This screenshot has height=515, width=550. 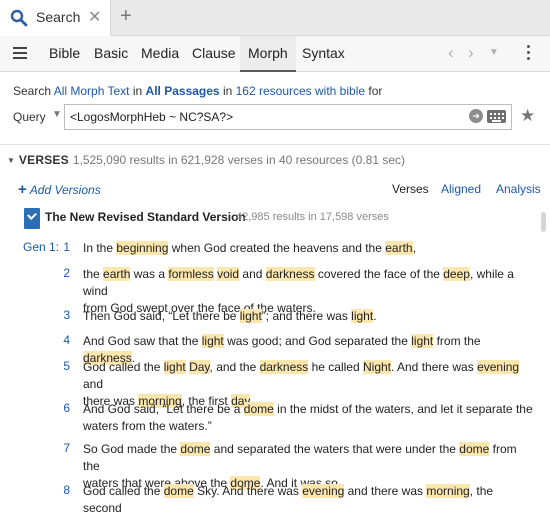 I want to click on search-hit: Day, so click(x=199, y=367).